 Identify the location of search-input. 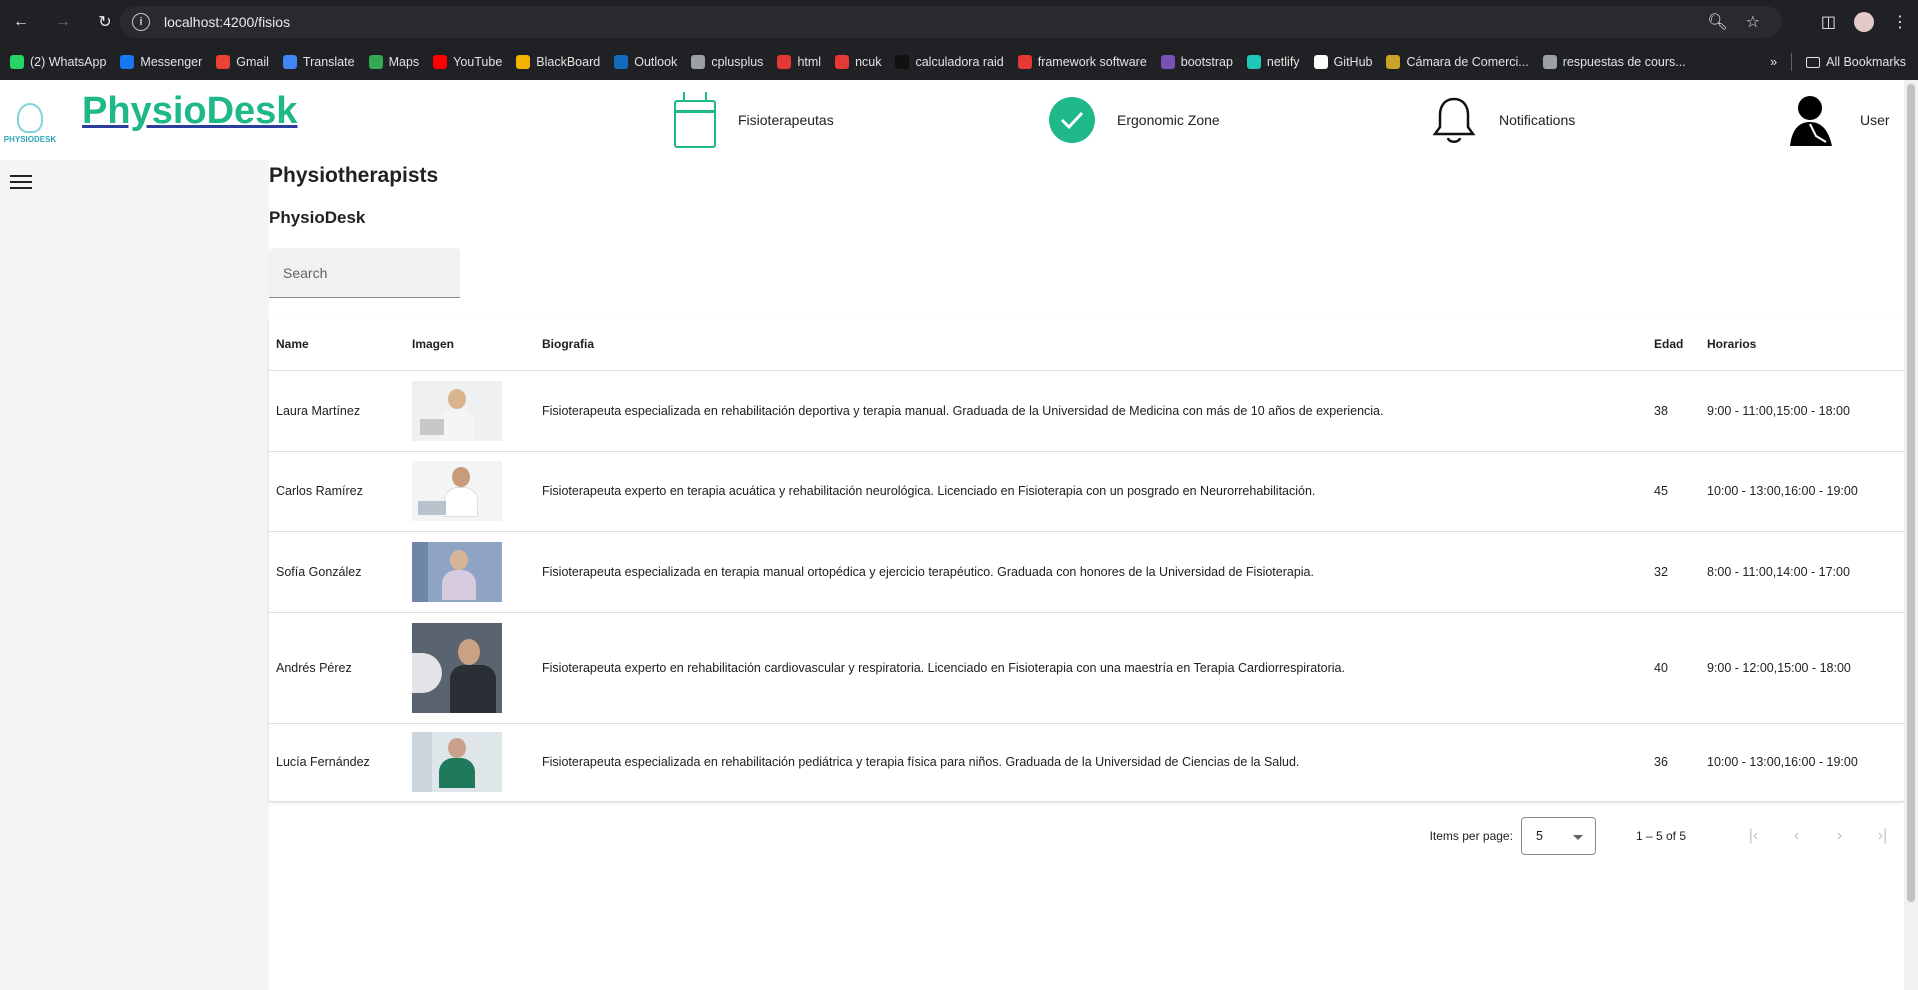
(364, 272).